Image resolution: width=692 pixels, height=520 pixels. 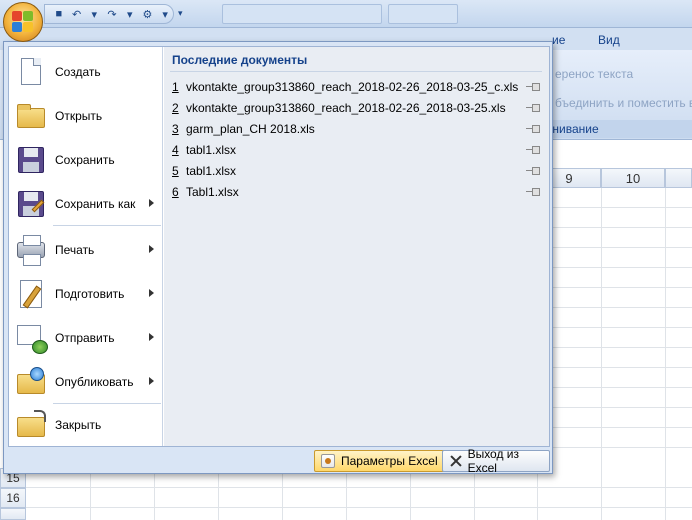 I want to click on recent-document-name: Tabl1.xlsx, so click(x=212, y=192).